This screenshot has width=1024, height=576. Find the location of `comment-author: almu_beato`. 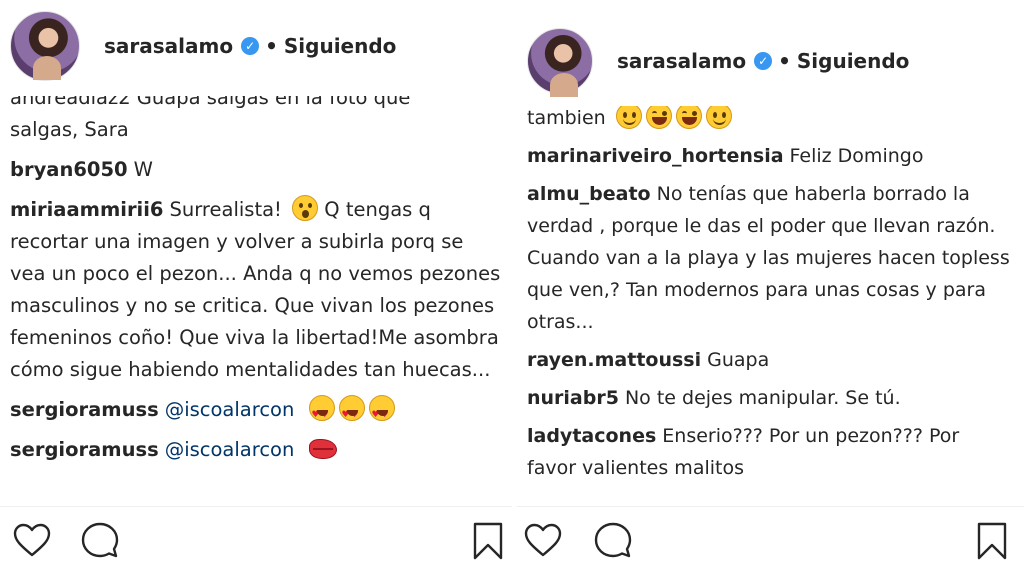

comment-author: almu_beato is located at coordinates (589, 194).